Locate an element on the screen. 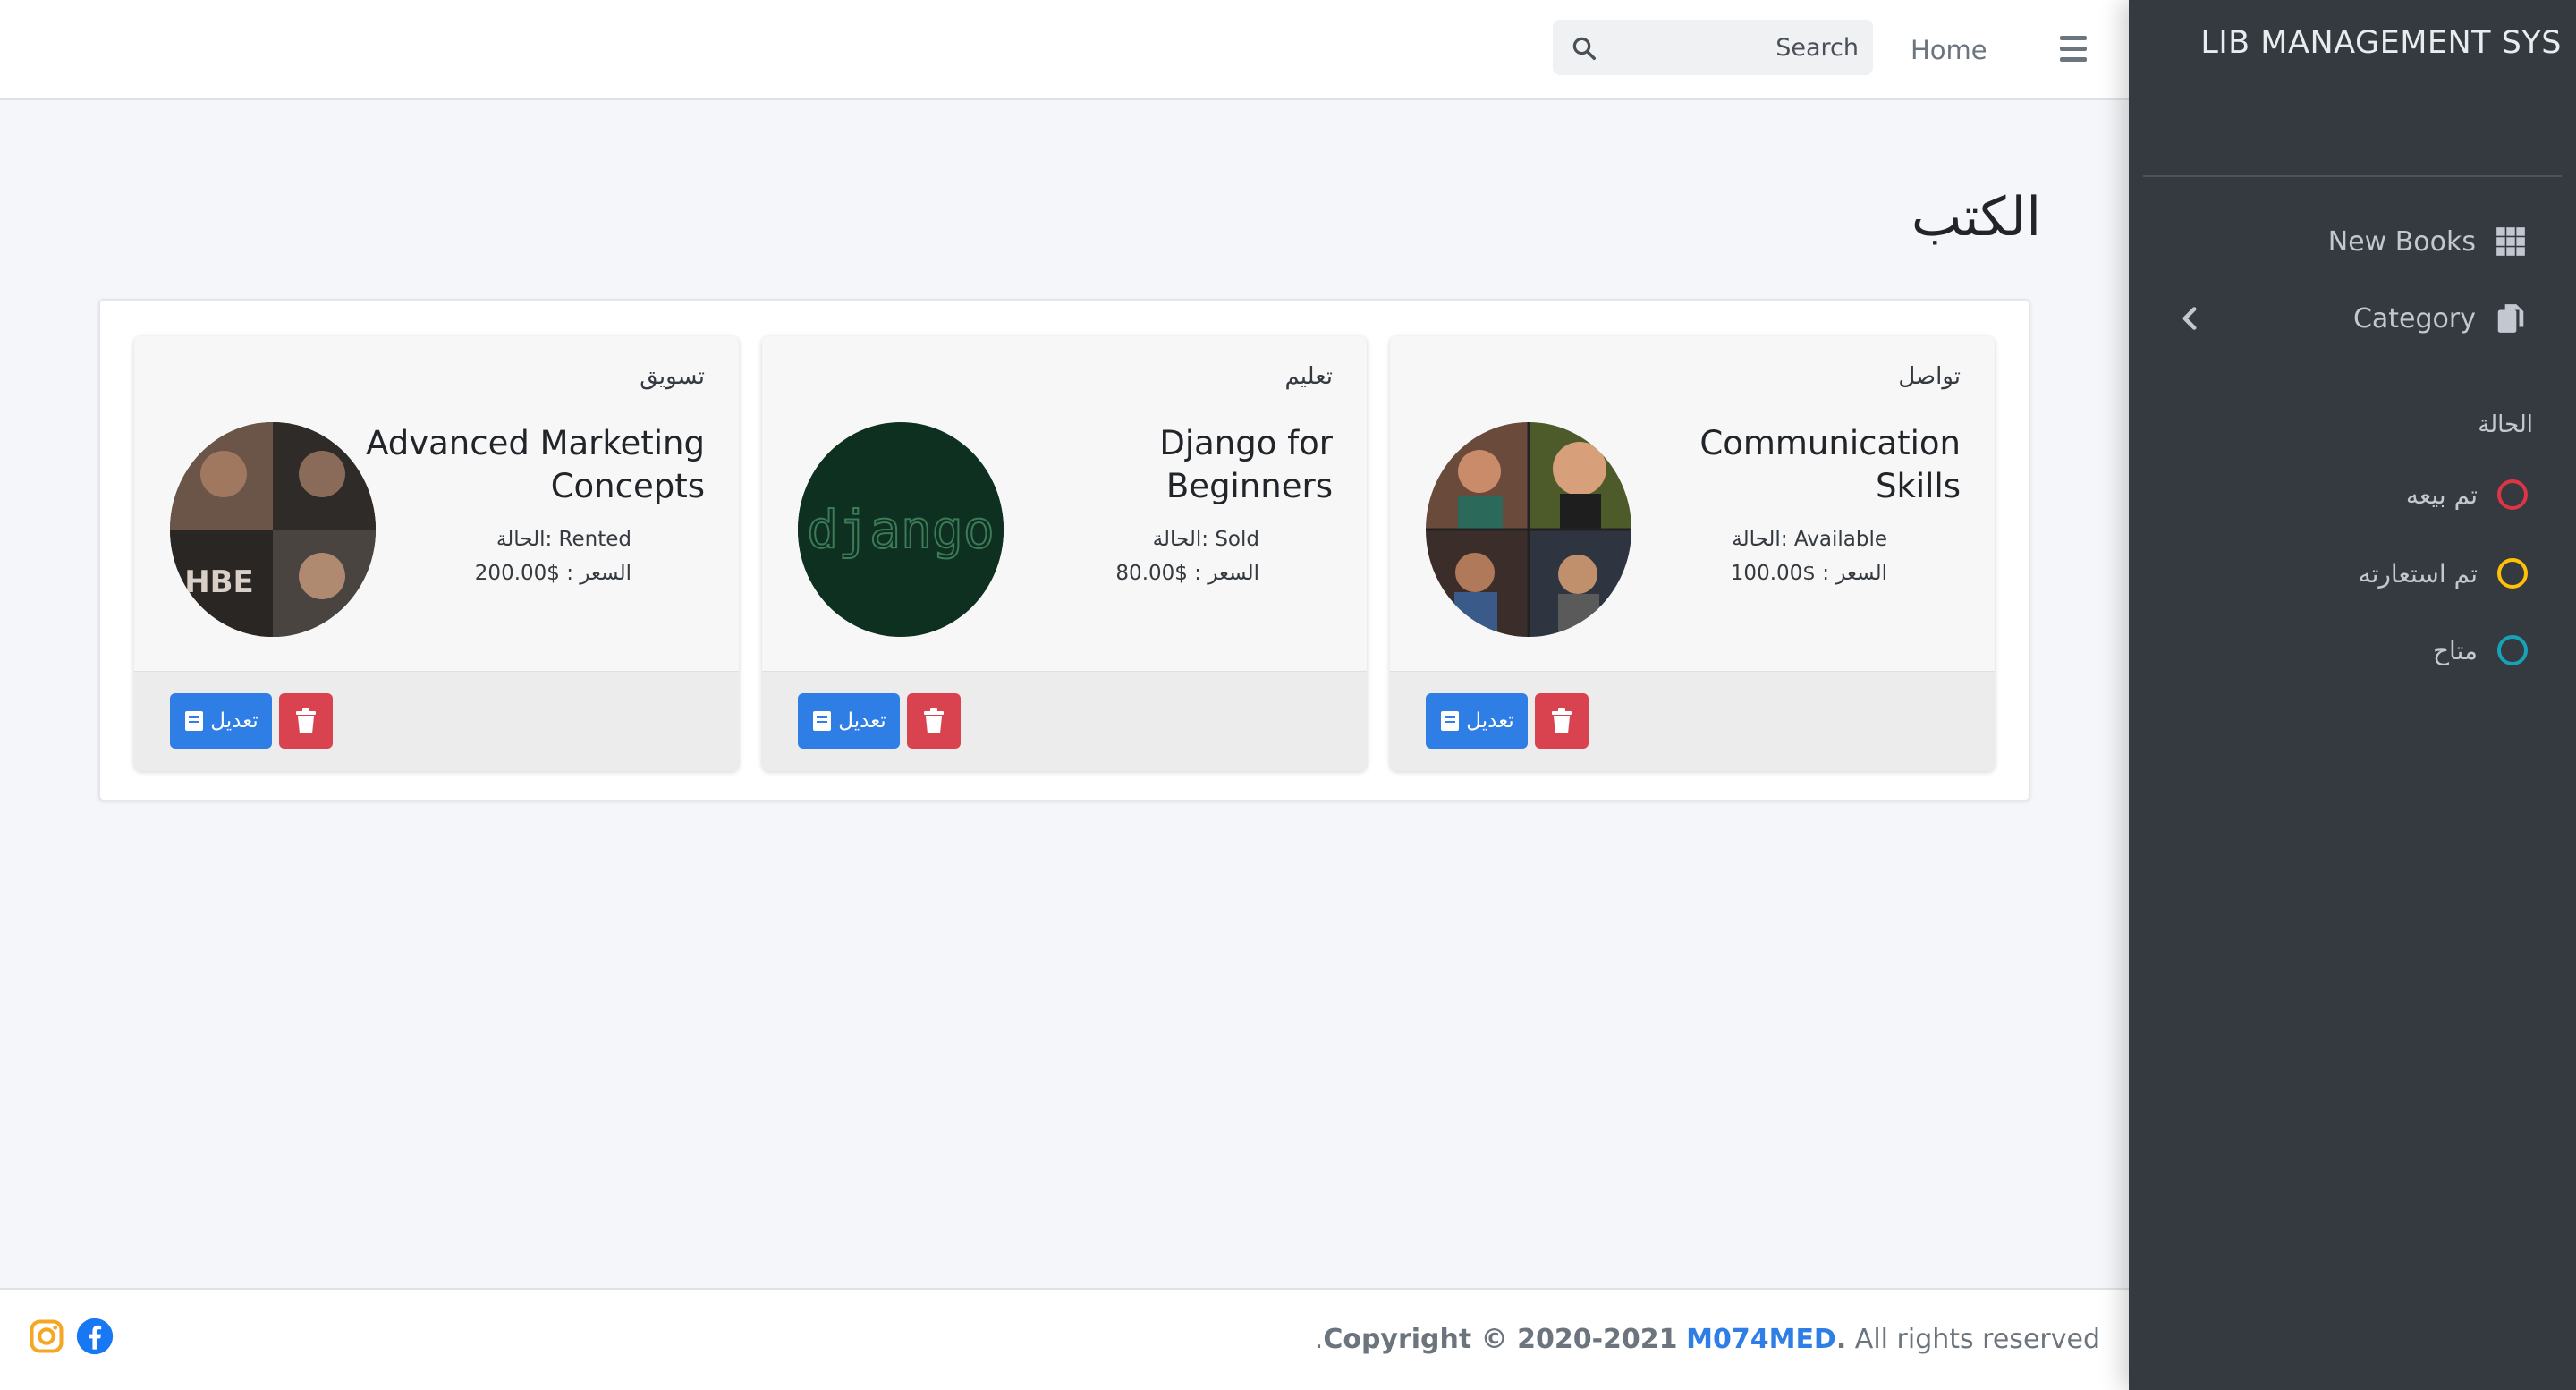 Image resolution: width=2576 pixels, height=1390 pixels. status-header: الحالة is located at coordinates (2505, 424).